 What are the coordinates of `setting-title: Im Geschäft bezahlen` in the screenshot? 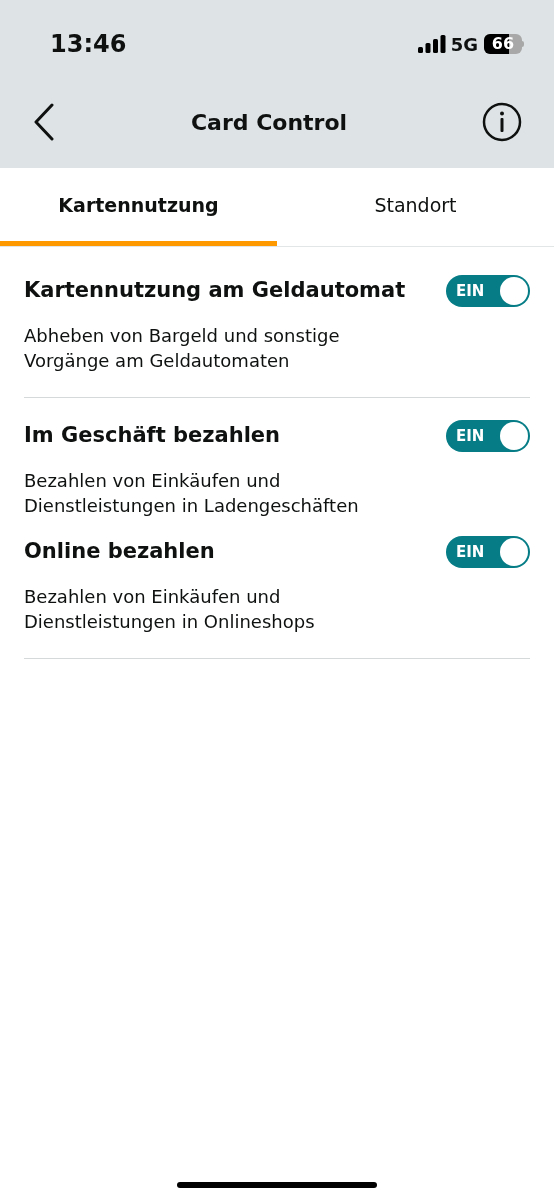 It's located at (152, 436).